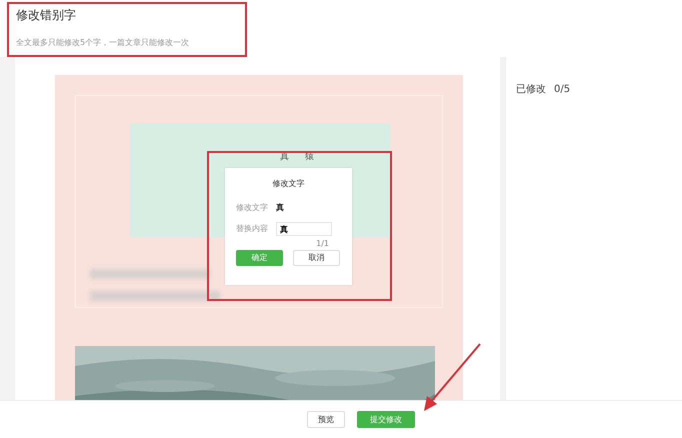 Image resolution: width=682 pixels, height=438 pixels. Describe the element at coordinates (322, 244) in the screenshot. I see `char-counter: 1/1` at that location.